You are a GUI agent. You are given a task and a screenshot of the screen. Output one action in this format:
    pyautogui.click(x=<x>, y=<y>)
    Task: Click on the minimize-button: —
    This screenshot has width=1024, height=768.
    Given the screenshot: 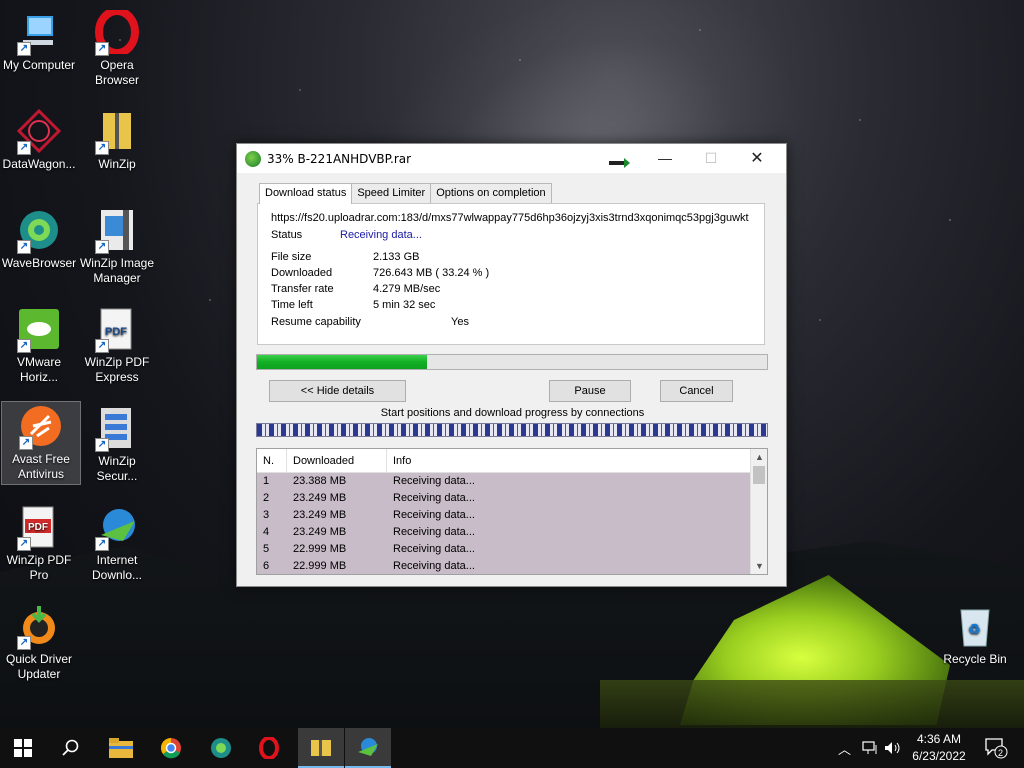 What is the action you would take?
    pyautogui.click(x=665, y=158)
    